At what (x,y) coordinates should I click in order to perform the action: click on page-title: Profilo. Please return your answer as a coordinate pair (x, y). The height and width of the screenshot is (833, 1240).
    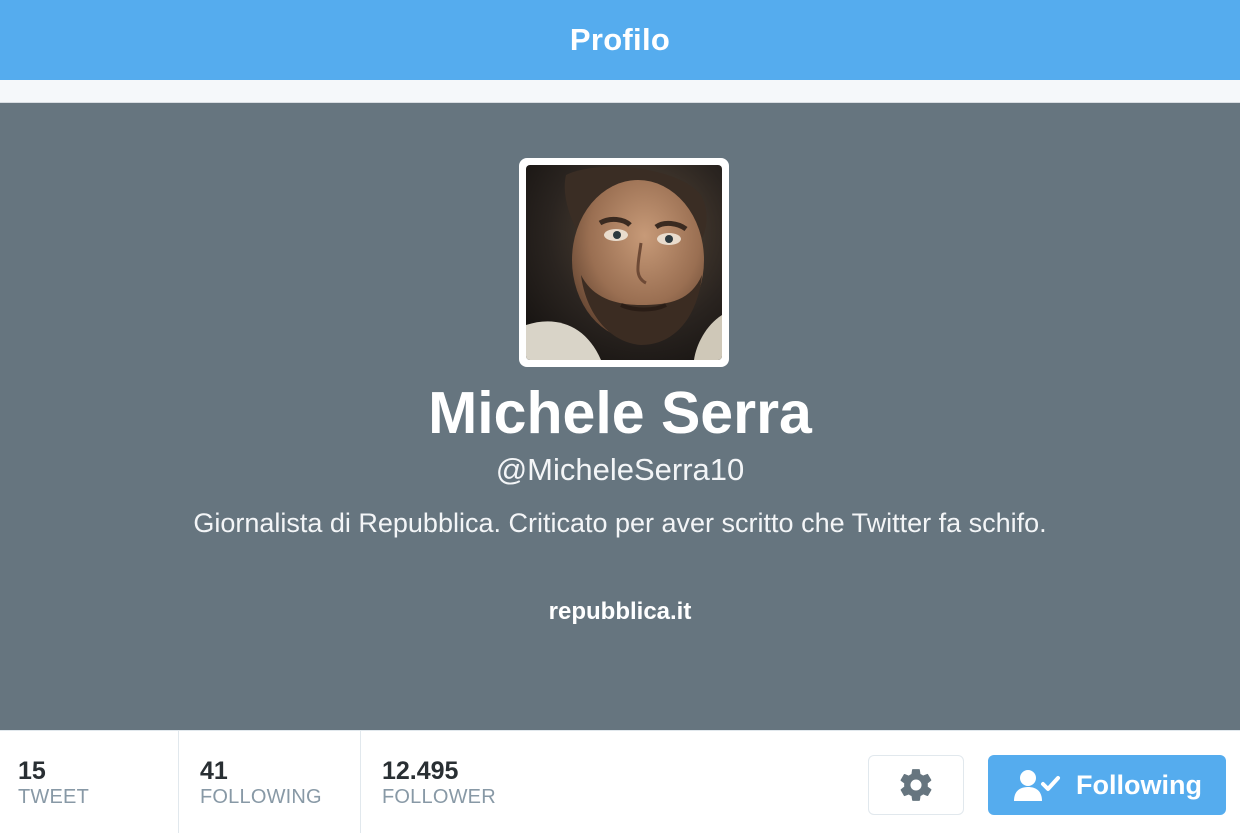
    Looking at the image, I should click on (620, 39).